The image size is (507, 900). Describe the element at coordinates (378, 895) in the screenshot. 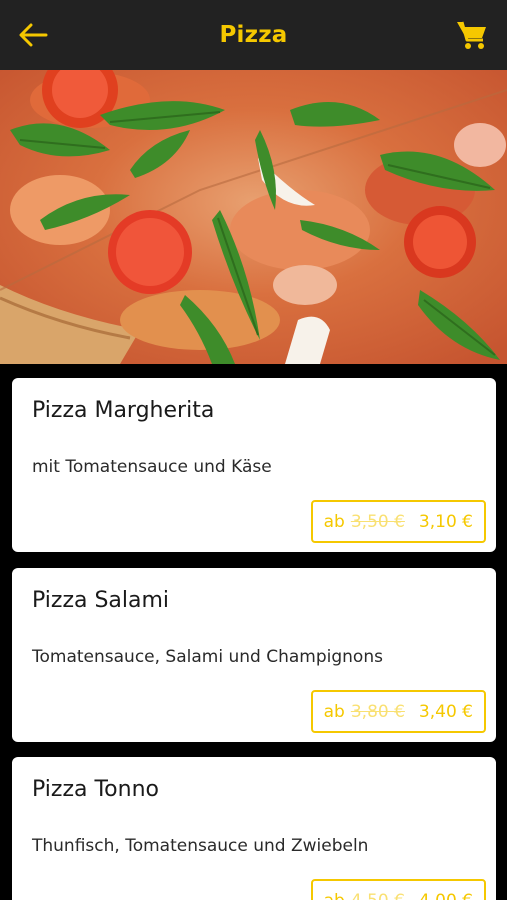

I see `old-price: 4,50 €` at that location.